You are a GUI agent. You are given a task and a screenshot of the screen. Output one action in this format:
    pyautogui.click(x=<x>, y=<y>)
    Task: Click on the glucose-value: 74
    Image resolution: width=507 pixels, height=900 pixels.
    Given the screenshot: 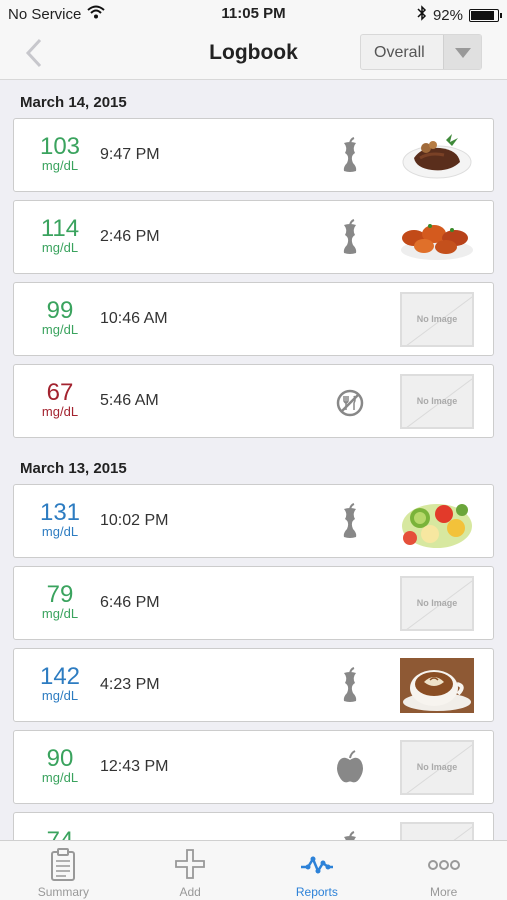 What is the action you would take?
    pyautogui.click(x=60, y=835)
    